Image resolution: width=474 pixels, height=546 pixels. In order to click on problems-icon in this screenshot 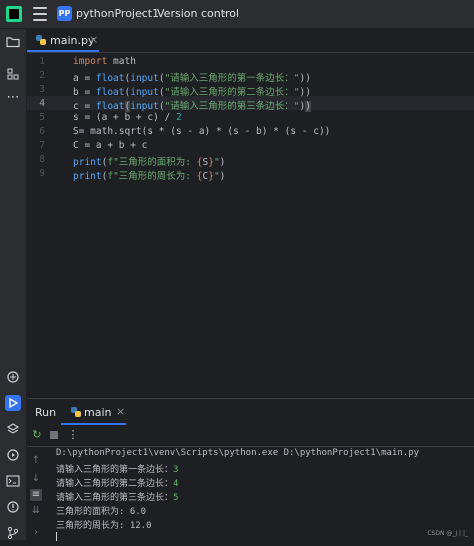, I will do `click(13, 507)`.